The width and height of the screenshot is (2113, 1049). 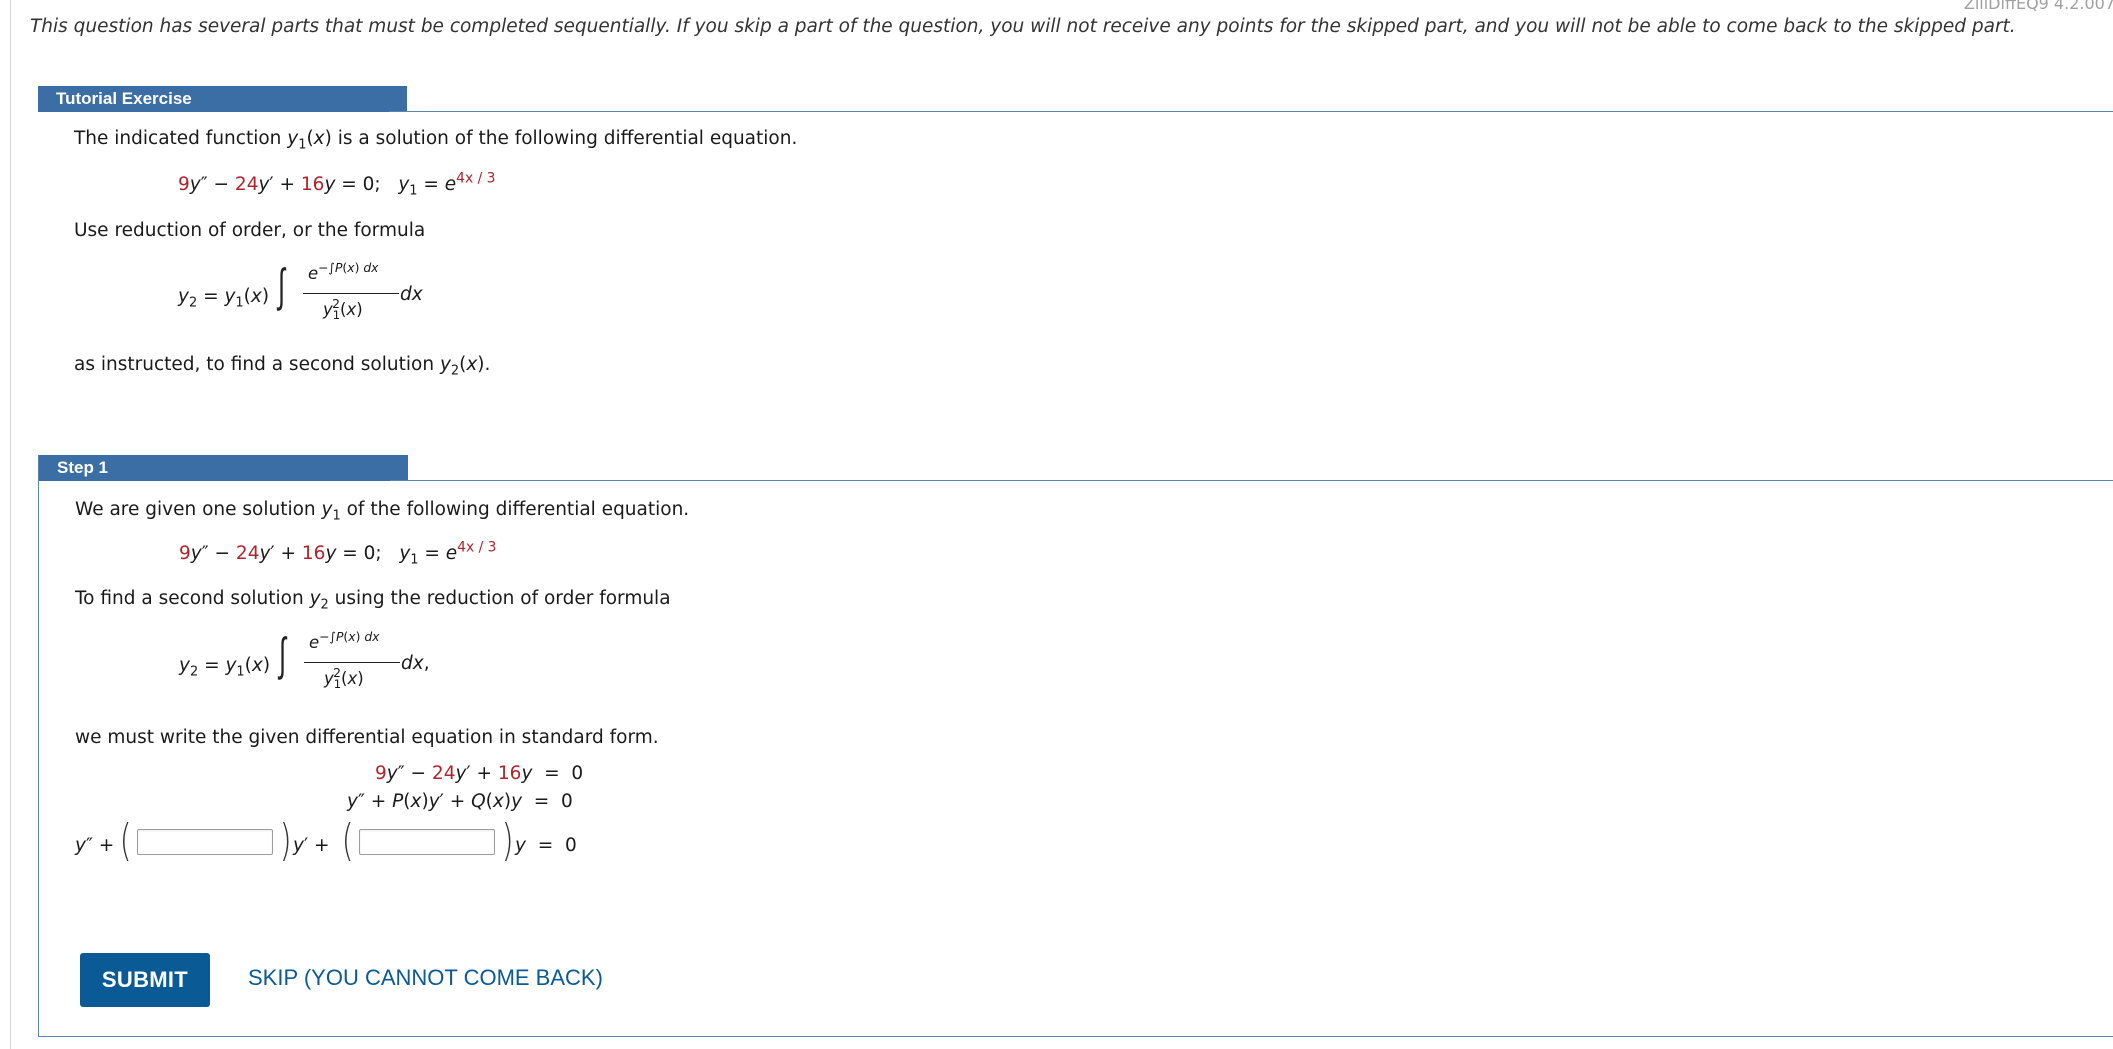 What do you see at coordinates (479, 773) in the screenshot?
I see `given-equation-row: 9y″ − 24y′ + 16y = 0` at bounding box center [479, 773].